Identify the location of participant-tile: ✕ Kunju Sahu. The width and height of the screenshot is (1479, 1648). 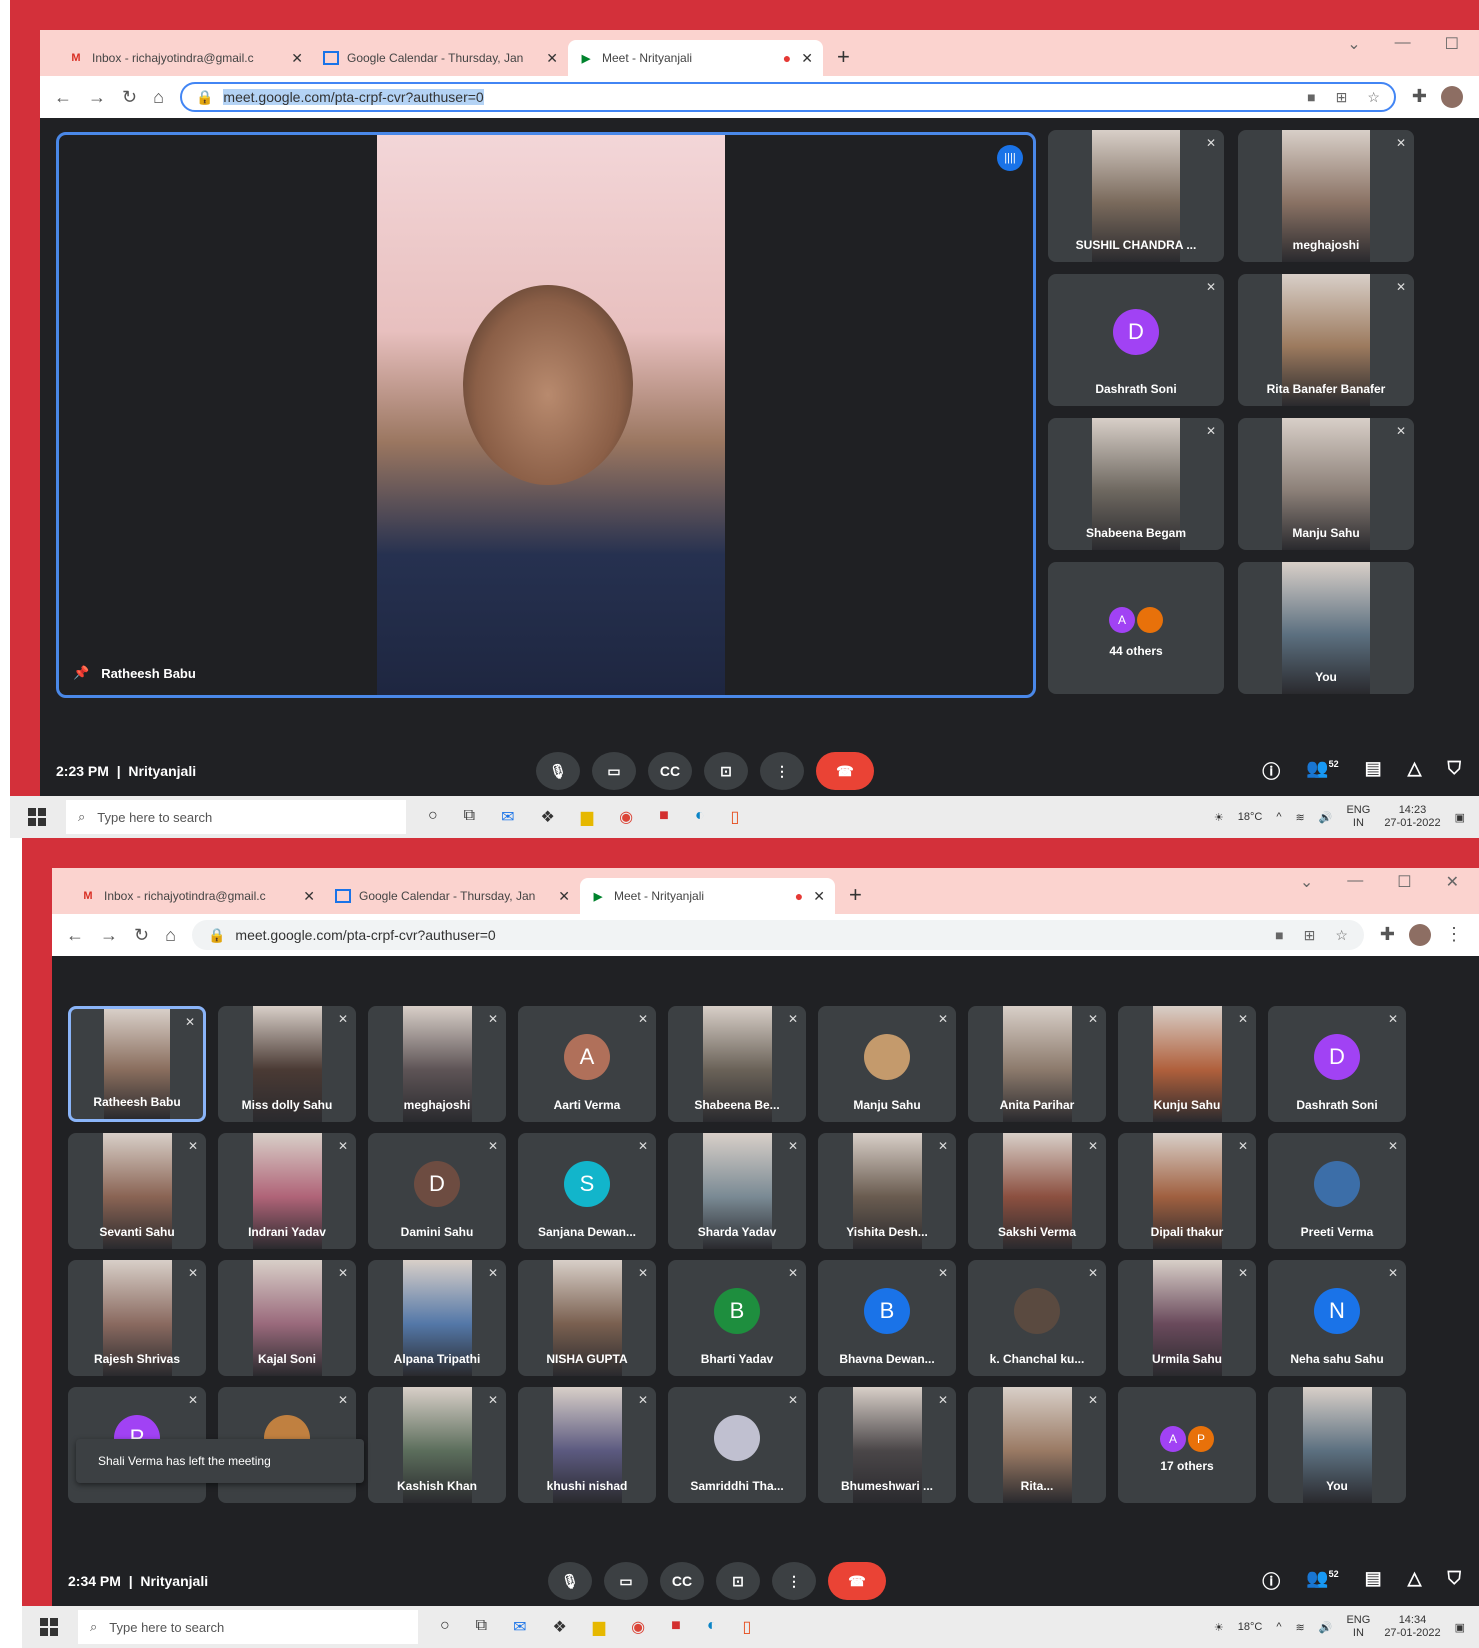
(1187, 1064).